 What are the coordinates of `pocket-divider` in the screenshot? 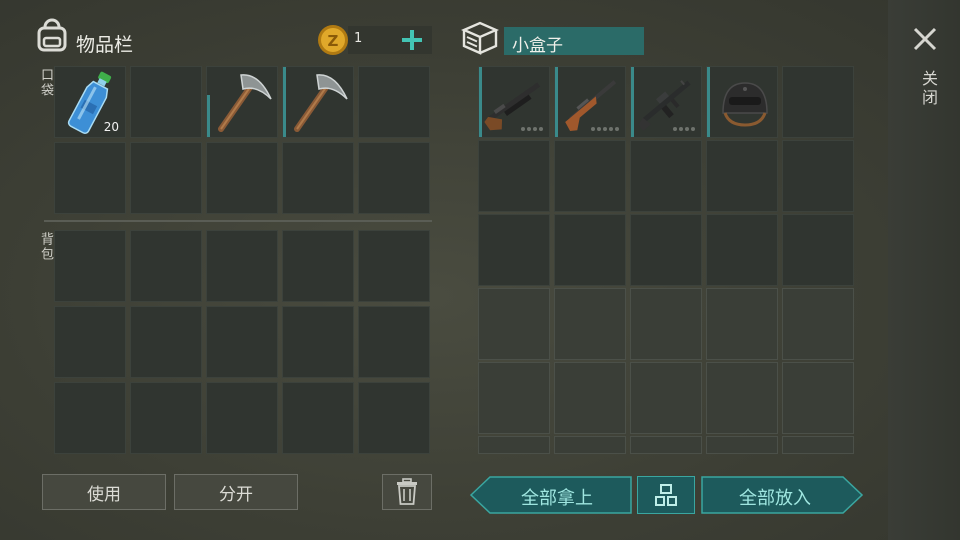 It's located at (238, 221).